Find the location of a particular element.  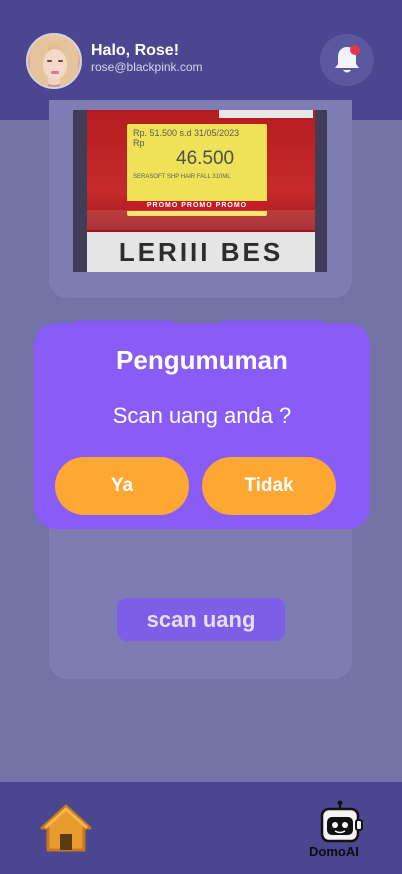

notification-button is located at coordinates (347, 60).